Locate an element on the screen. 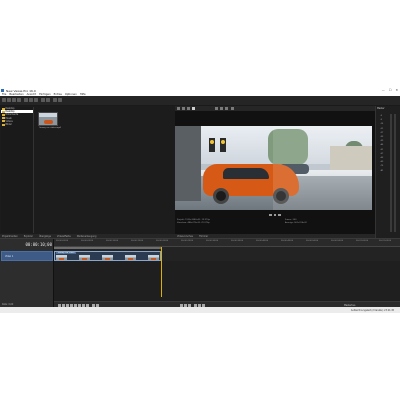 This screenshot has width=400, height=400. preview-toolbar is located at coordinates (275, 108).